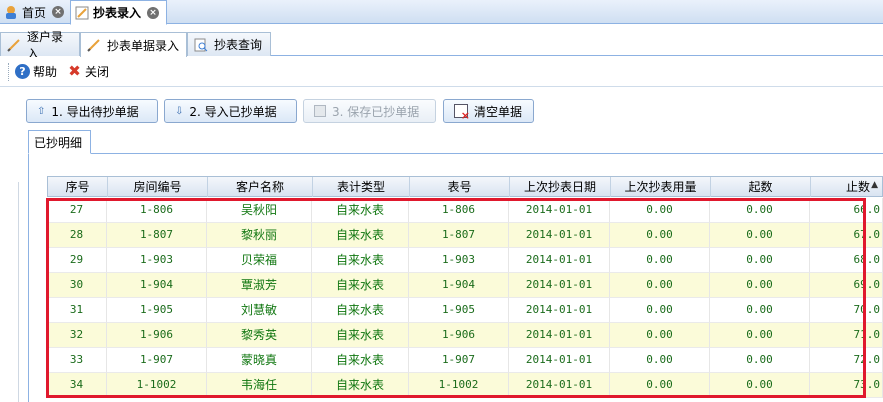 The height and width of the screenshot is (402, 883). What do you see at coordinates (460, 187) in the screenshot?
I see `column-header-meter-no: 表号` at bounding box center [460, 187].